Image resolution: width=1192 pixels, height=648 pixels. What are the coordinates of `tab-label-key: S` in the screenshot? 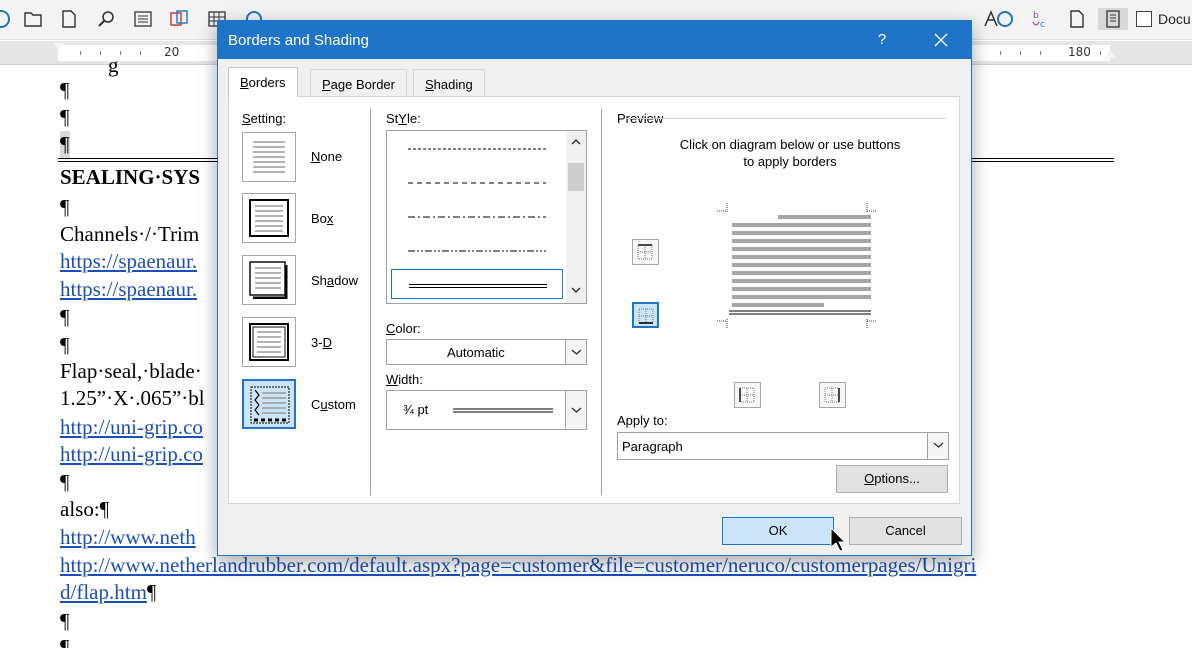 It's located at (429, 84).